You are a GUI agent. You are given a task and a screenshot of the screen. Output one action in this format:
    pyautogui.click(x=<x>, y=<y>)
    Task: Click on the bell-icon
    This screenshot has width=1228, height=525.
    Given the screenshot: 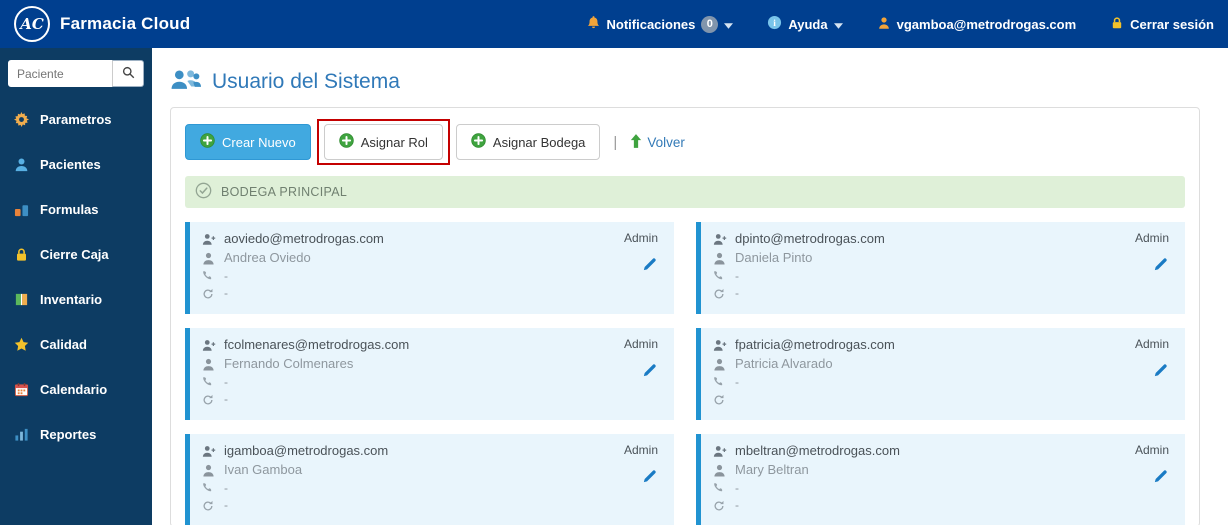 What is the action you would take?
    pyautogui.click(x=593, y=24)
    